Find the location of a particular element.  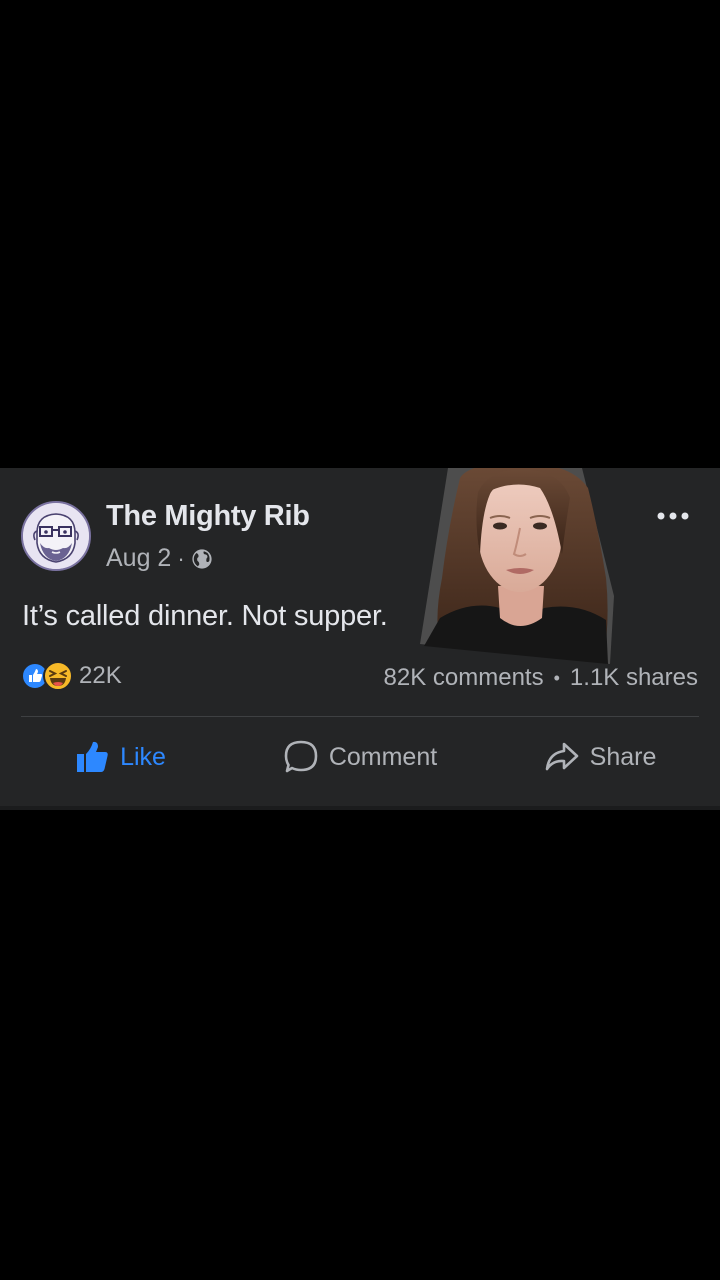

like-label: Like is located at coordinates (143, 756).